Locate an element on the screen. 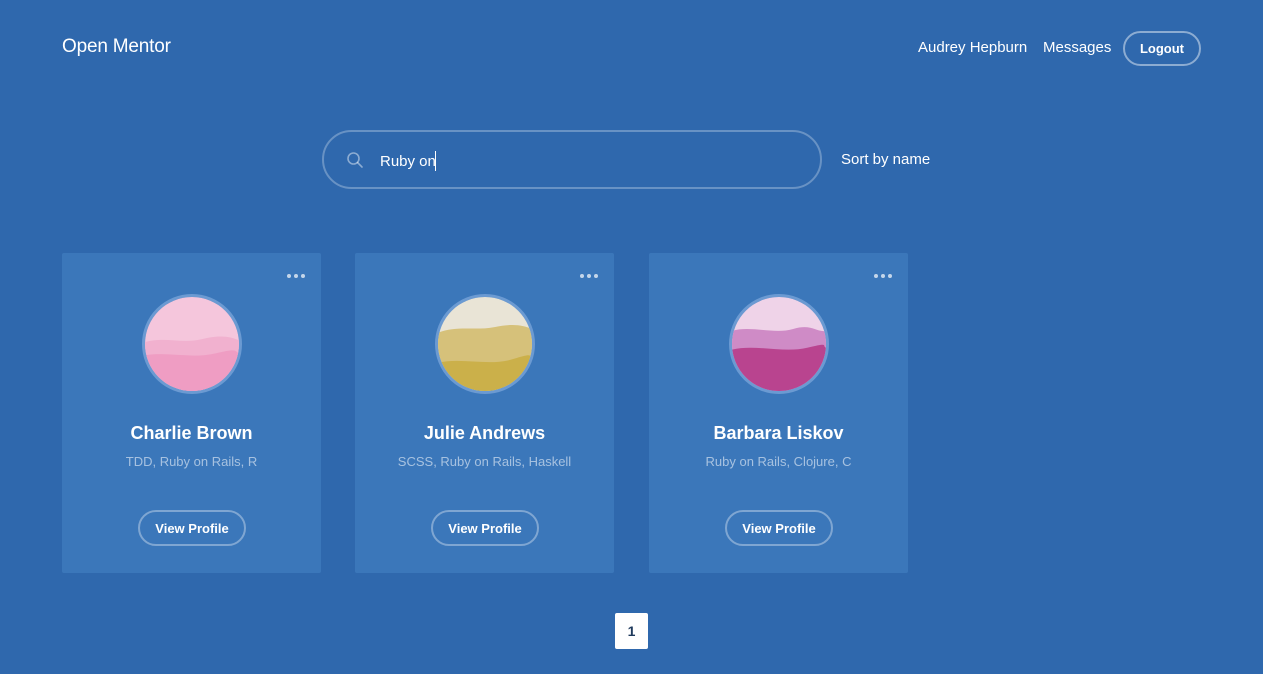 The height and width of the screenshot is (674, 1263). mentor-name: Charlie Brown is located at coordinates (191, 433).